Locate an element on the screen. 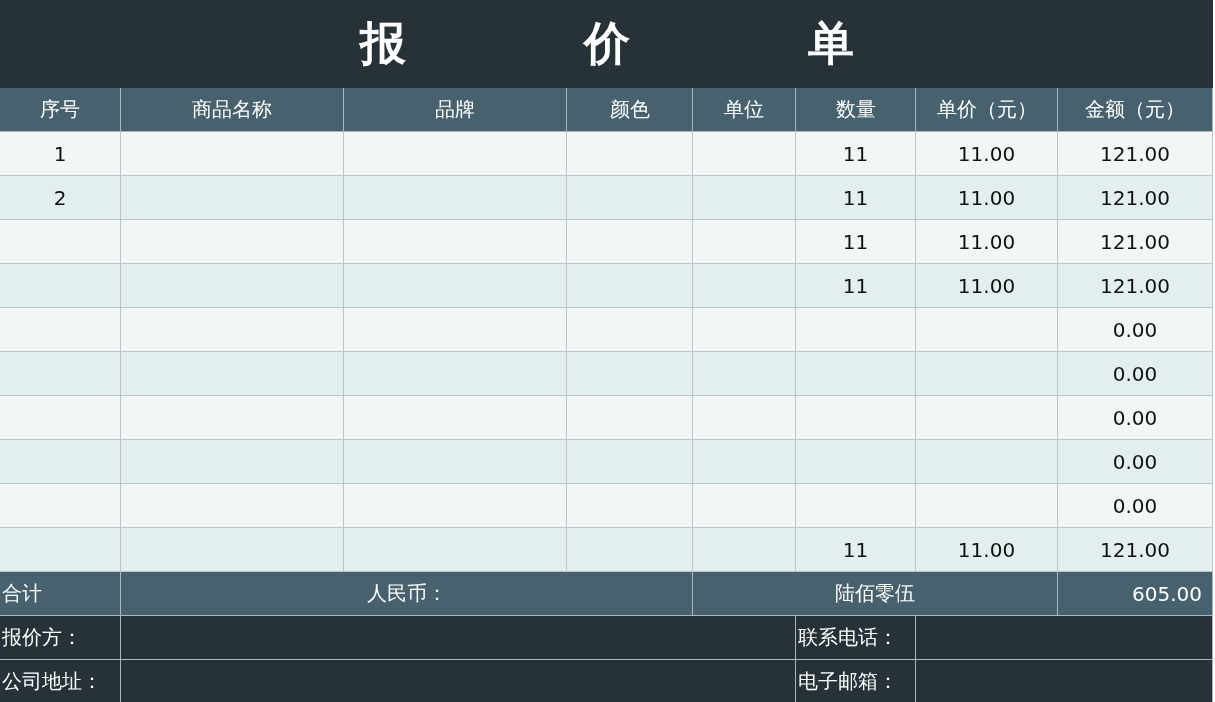  column-header: 序号 is located at coordinates (60, 110).